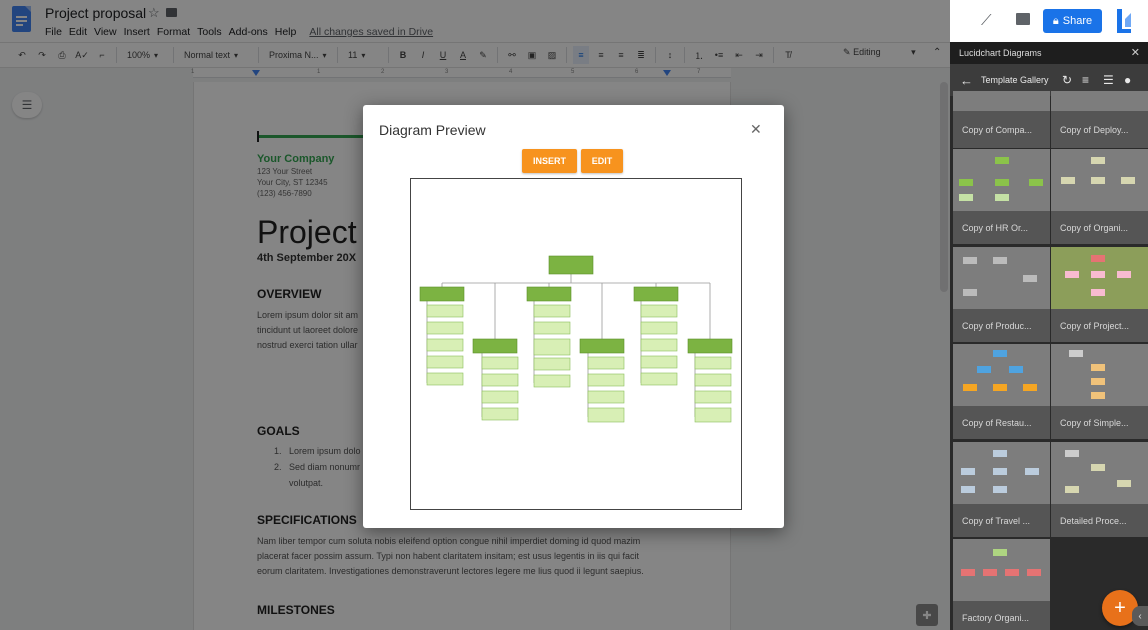 The height and width of the screenshot is (630, 1148). Describe the element at coordinates (1085, 80) in the screenshot. I see `sort-icon: ≡` at that location.